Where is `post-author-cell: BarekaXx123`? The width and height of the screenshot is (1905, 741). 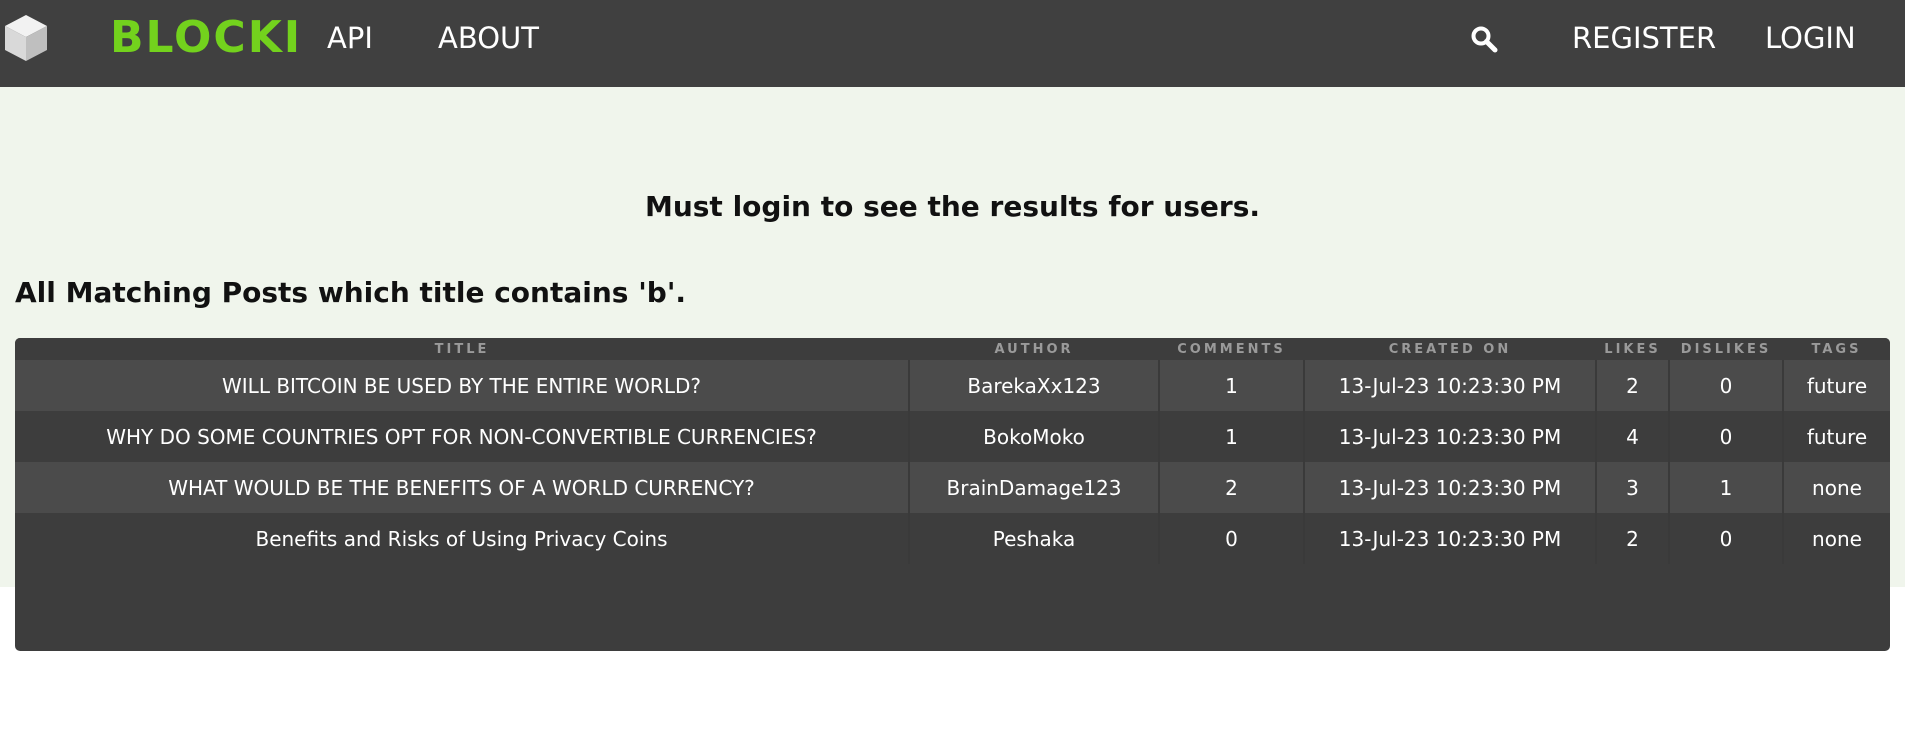 post-author-cell: BarekaXx123 is located at coordinates (1034, 385).